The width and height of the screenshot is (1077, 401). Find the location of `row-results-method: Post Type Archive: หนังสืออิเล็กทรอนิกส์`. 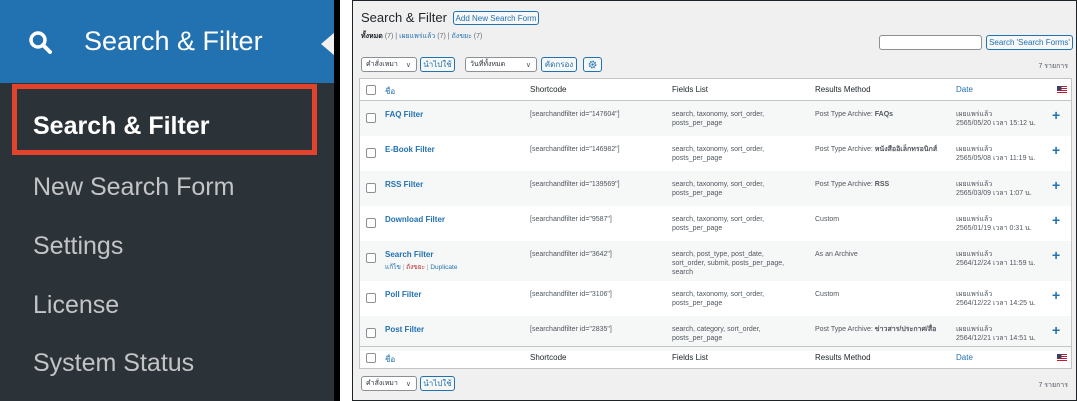

row-results-method: Post Type Archive: หนังสืออิเล็กทรอนิกส์ is located at coordinates (876, 149).